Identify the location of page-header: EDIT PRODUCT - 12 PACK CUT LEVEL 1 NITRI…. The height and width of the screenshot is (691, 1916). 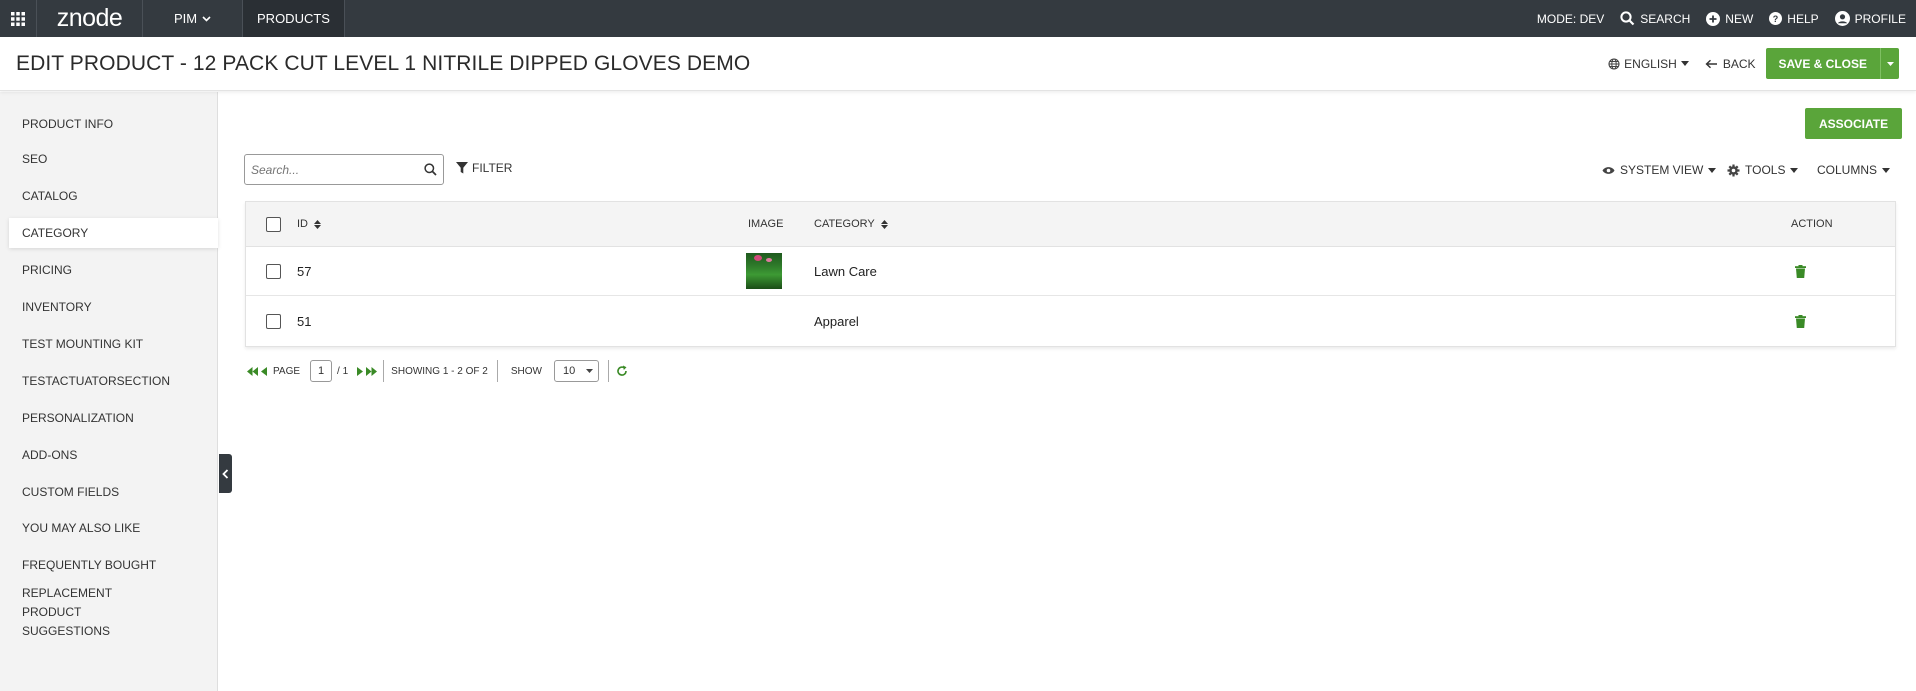
(958, 64).